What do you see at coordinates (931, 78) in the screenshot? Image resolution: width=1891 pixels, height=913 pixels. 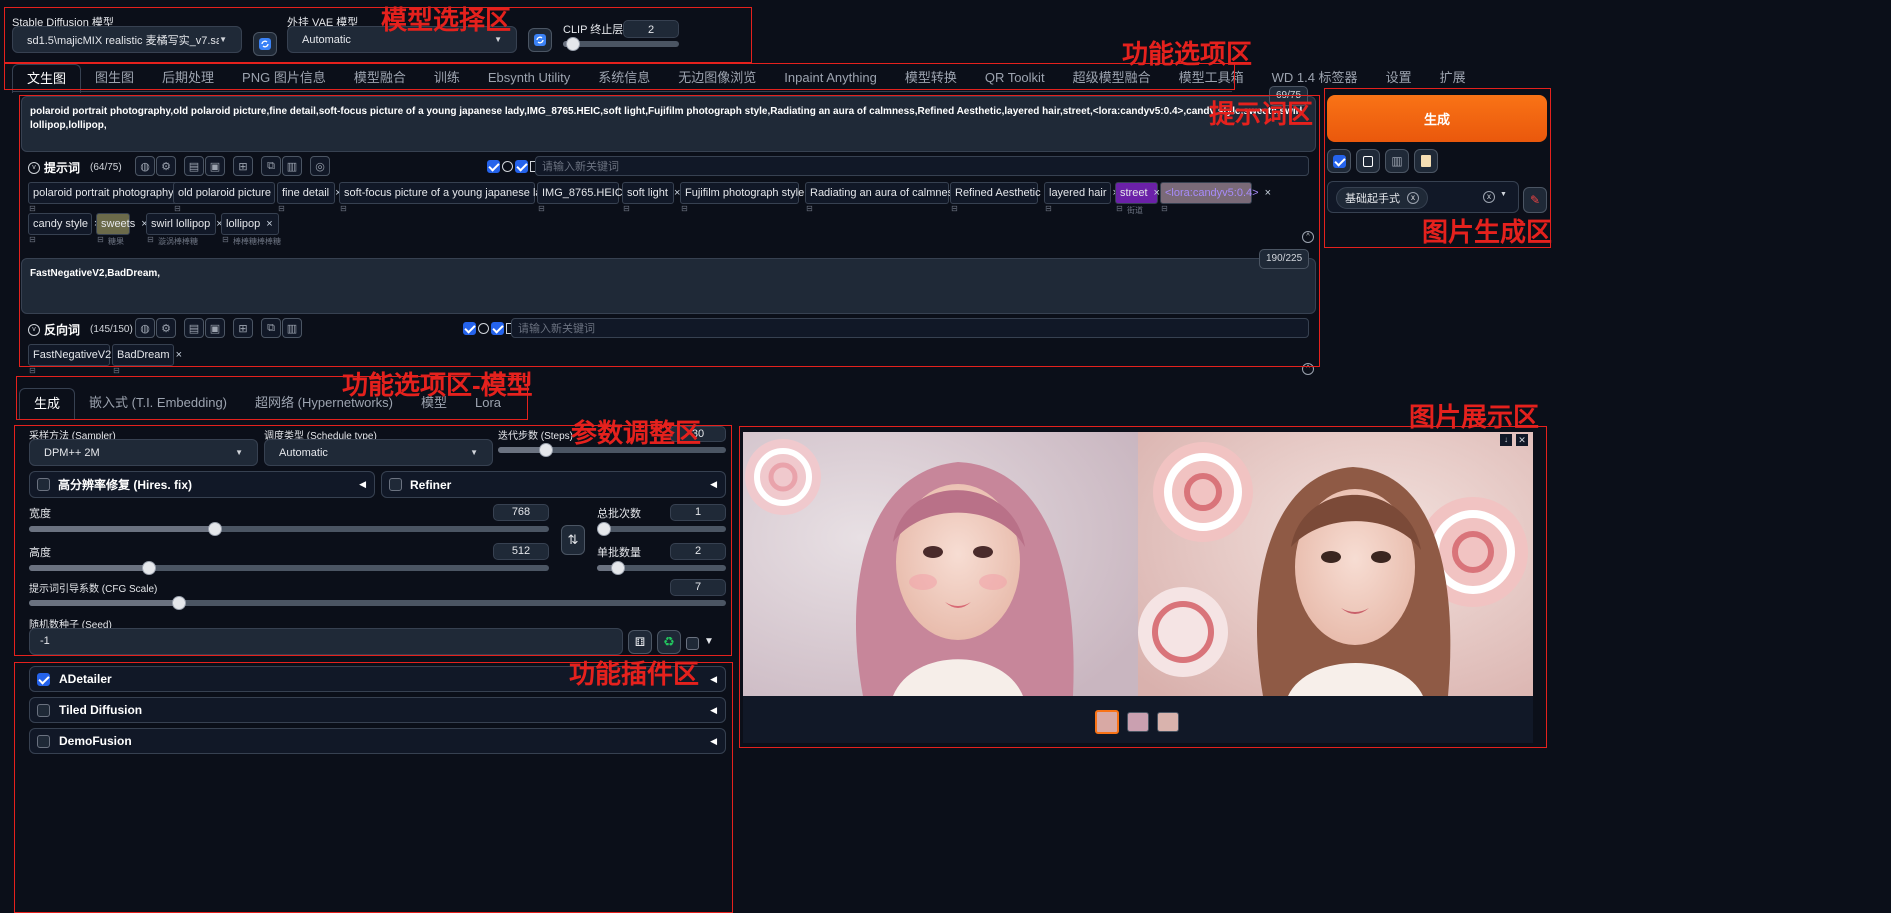 I see `tab-10: 模型转换` at bounding box center [931, 78].